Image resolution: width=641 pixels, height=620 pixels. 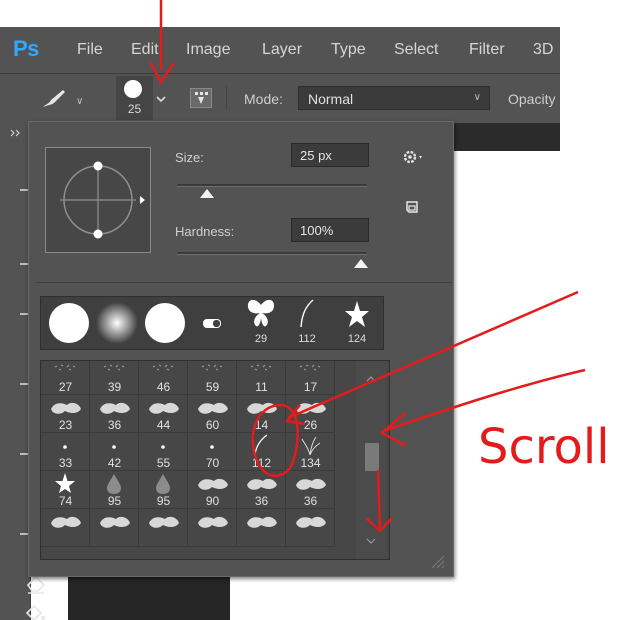 What do you see at coordinates (212, 378) in the screenshot?
I see `brush-preset-cell: 59` at bounding box center [212, 378].